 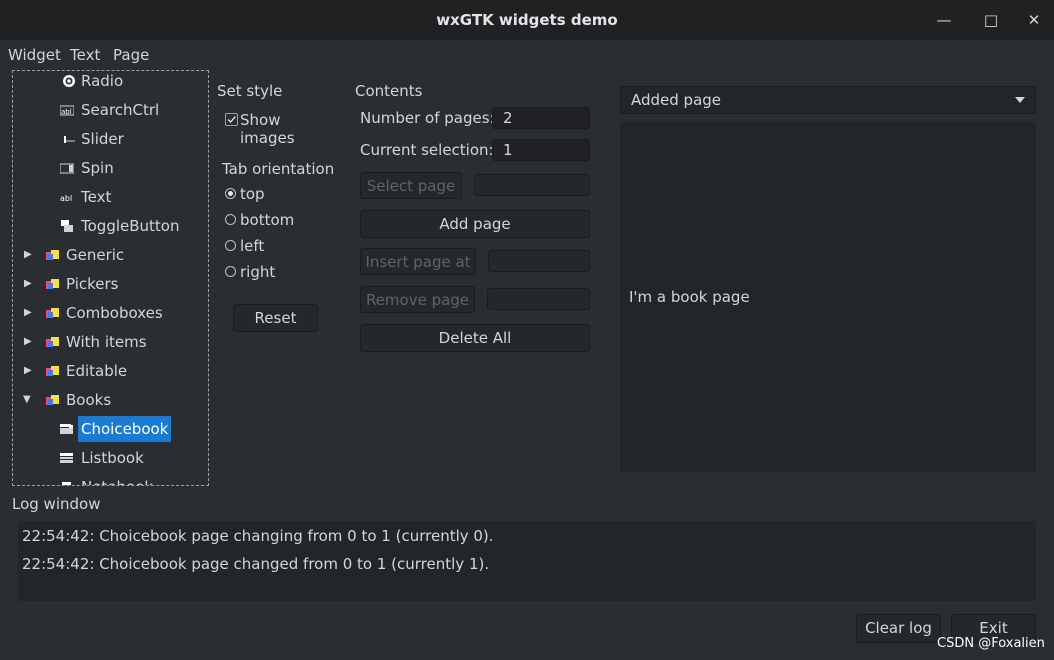 What do you see at coordinates (541, 150) in the screenshot?
I see `current-selection-field: 1` at bounding box center [541, 150].